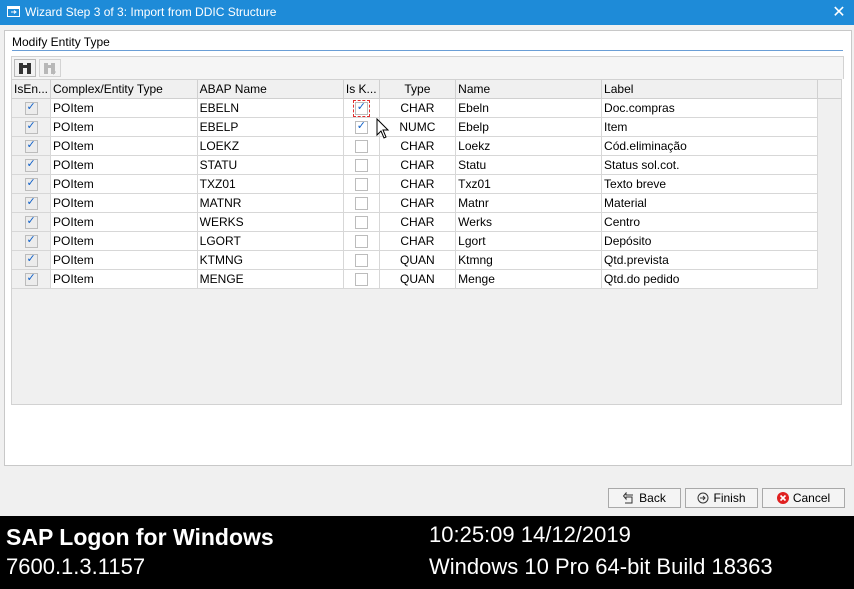 The width and height of the screenshot is (854, 589). I want to click on abap-name-cell: EBELN, so click(270, 108).